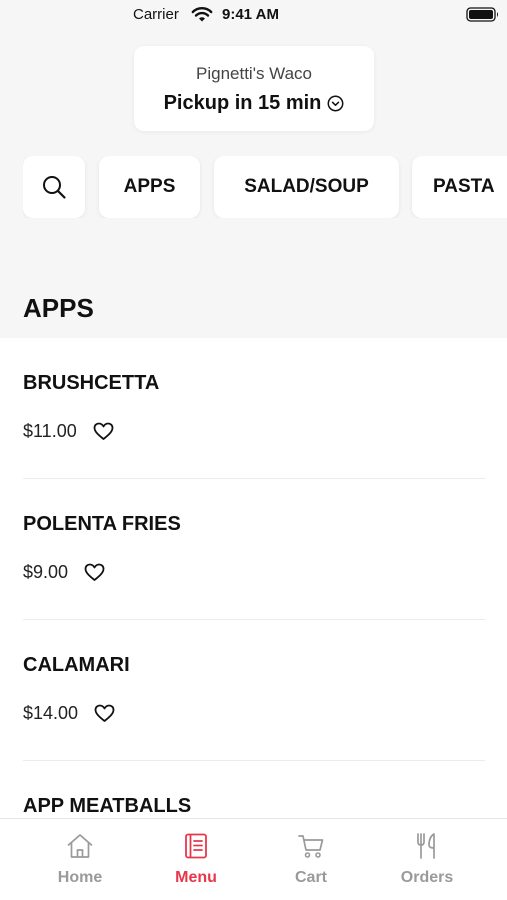 This screenshot has width=507, height=900. I want to click on menu-item: BRUSHCETTA $11.00, so click(254, 408).